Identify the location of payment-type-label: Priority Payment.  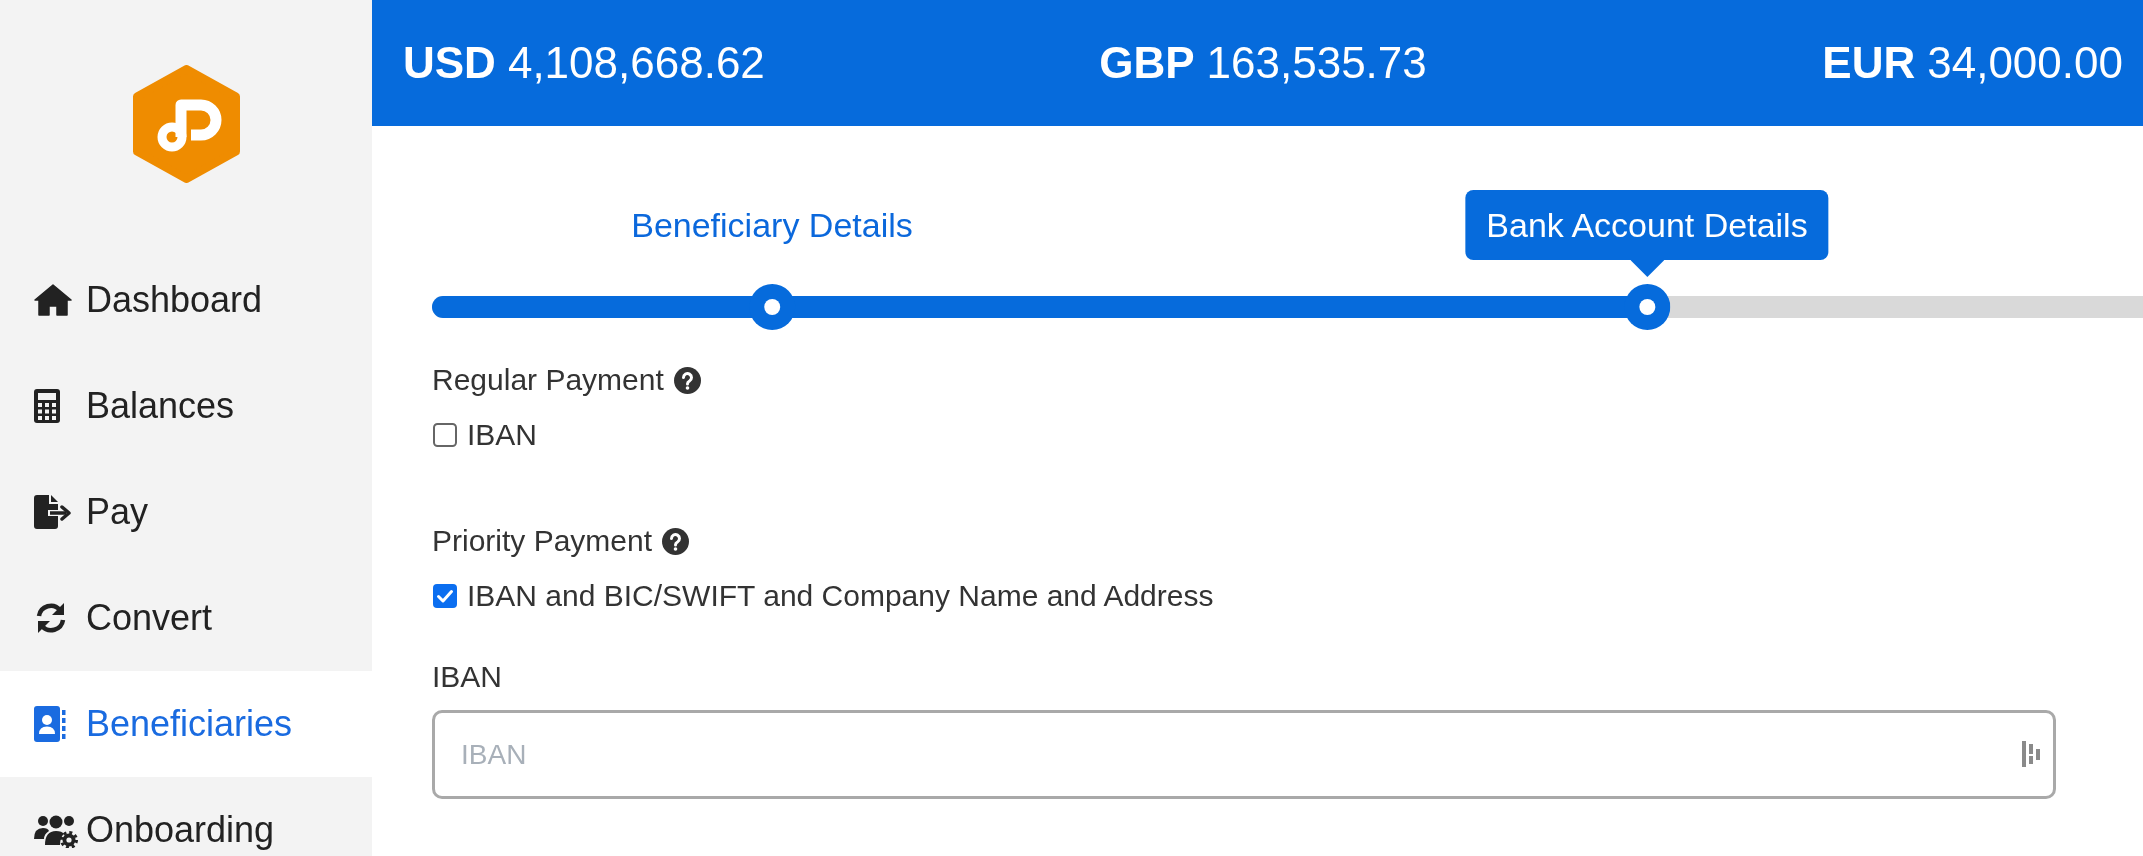
(542, 541).